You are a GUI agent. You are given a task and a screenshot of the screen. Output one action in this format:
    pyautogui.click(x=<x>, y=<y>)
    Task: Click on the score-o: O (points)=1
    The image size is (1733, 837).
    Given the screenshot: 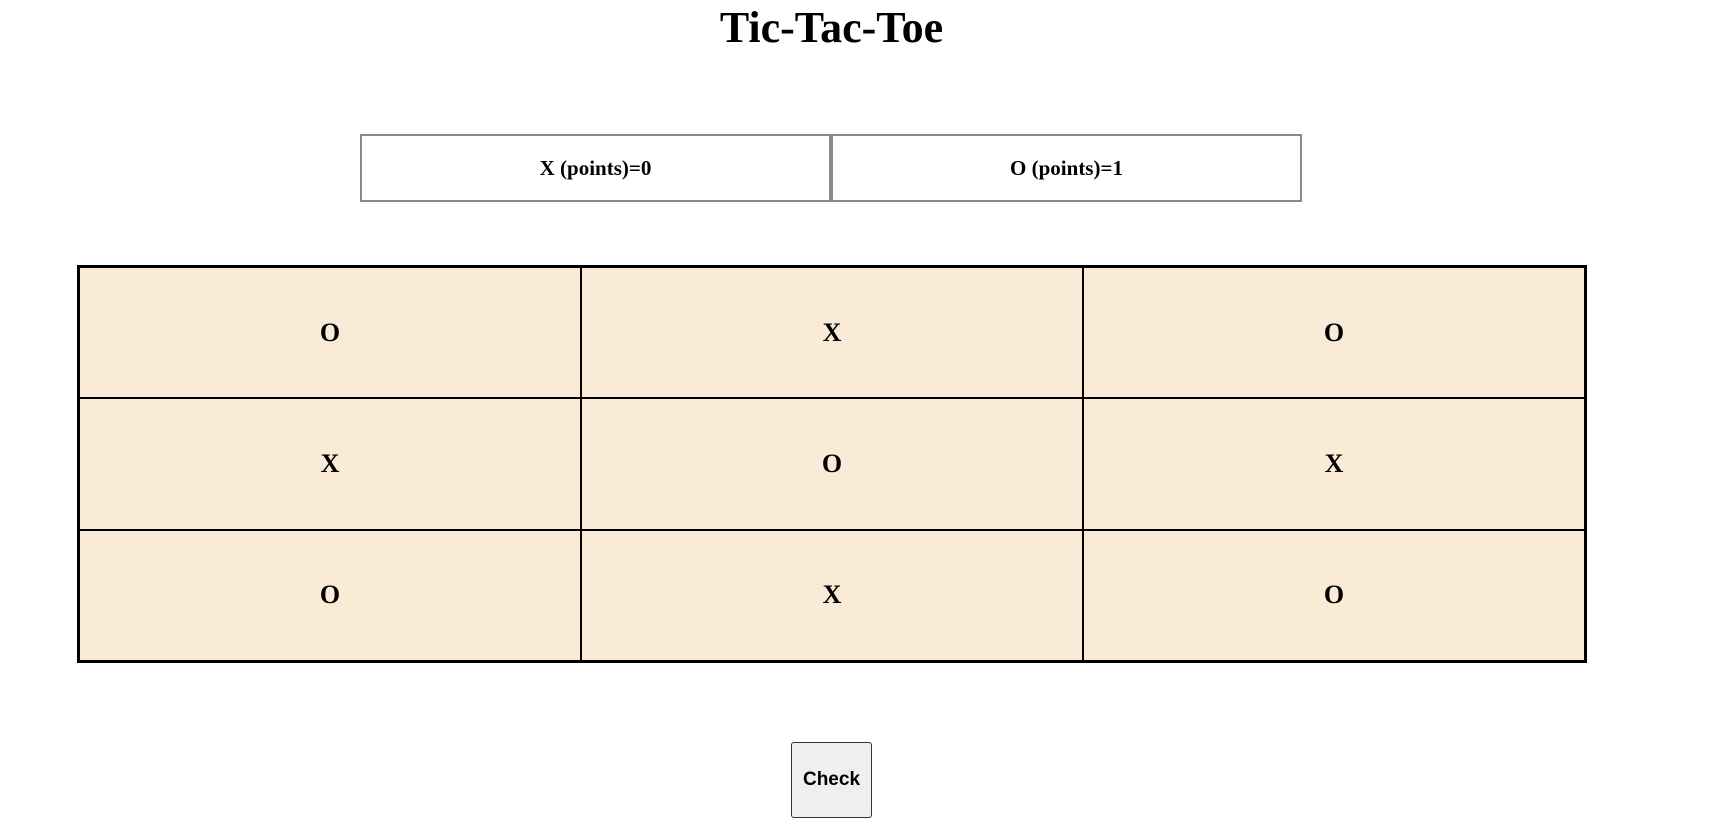 What is the action you would take?
    pyautogui.click(x=1066, y=168)
    